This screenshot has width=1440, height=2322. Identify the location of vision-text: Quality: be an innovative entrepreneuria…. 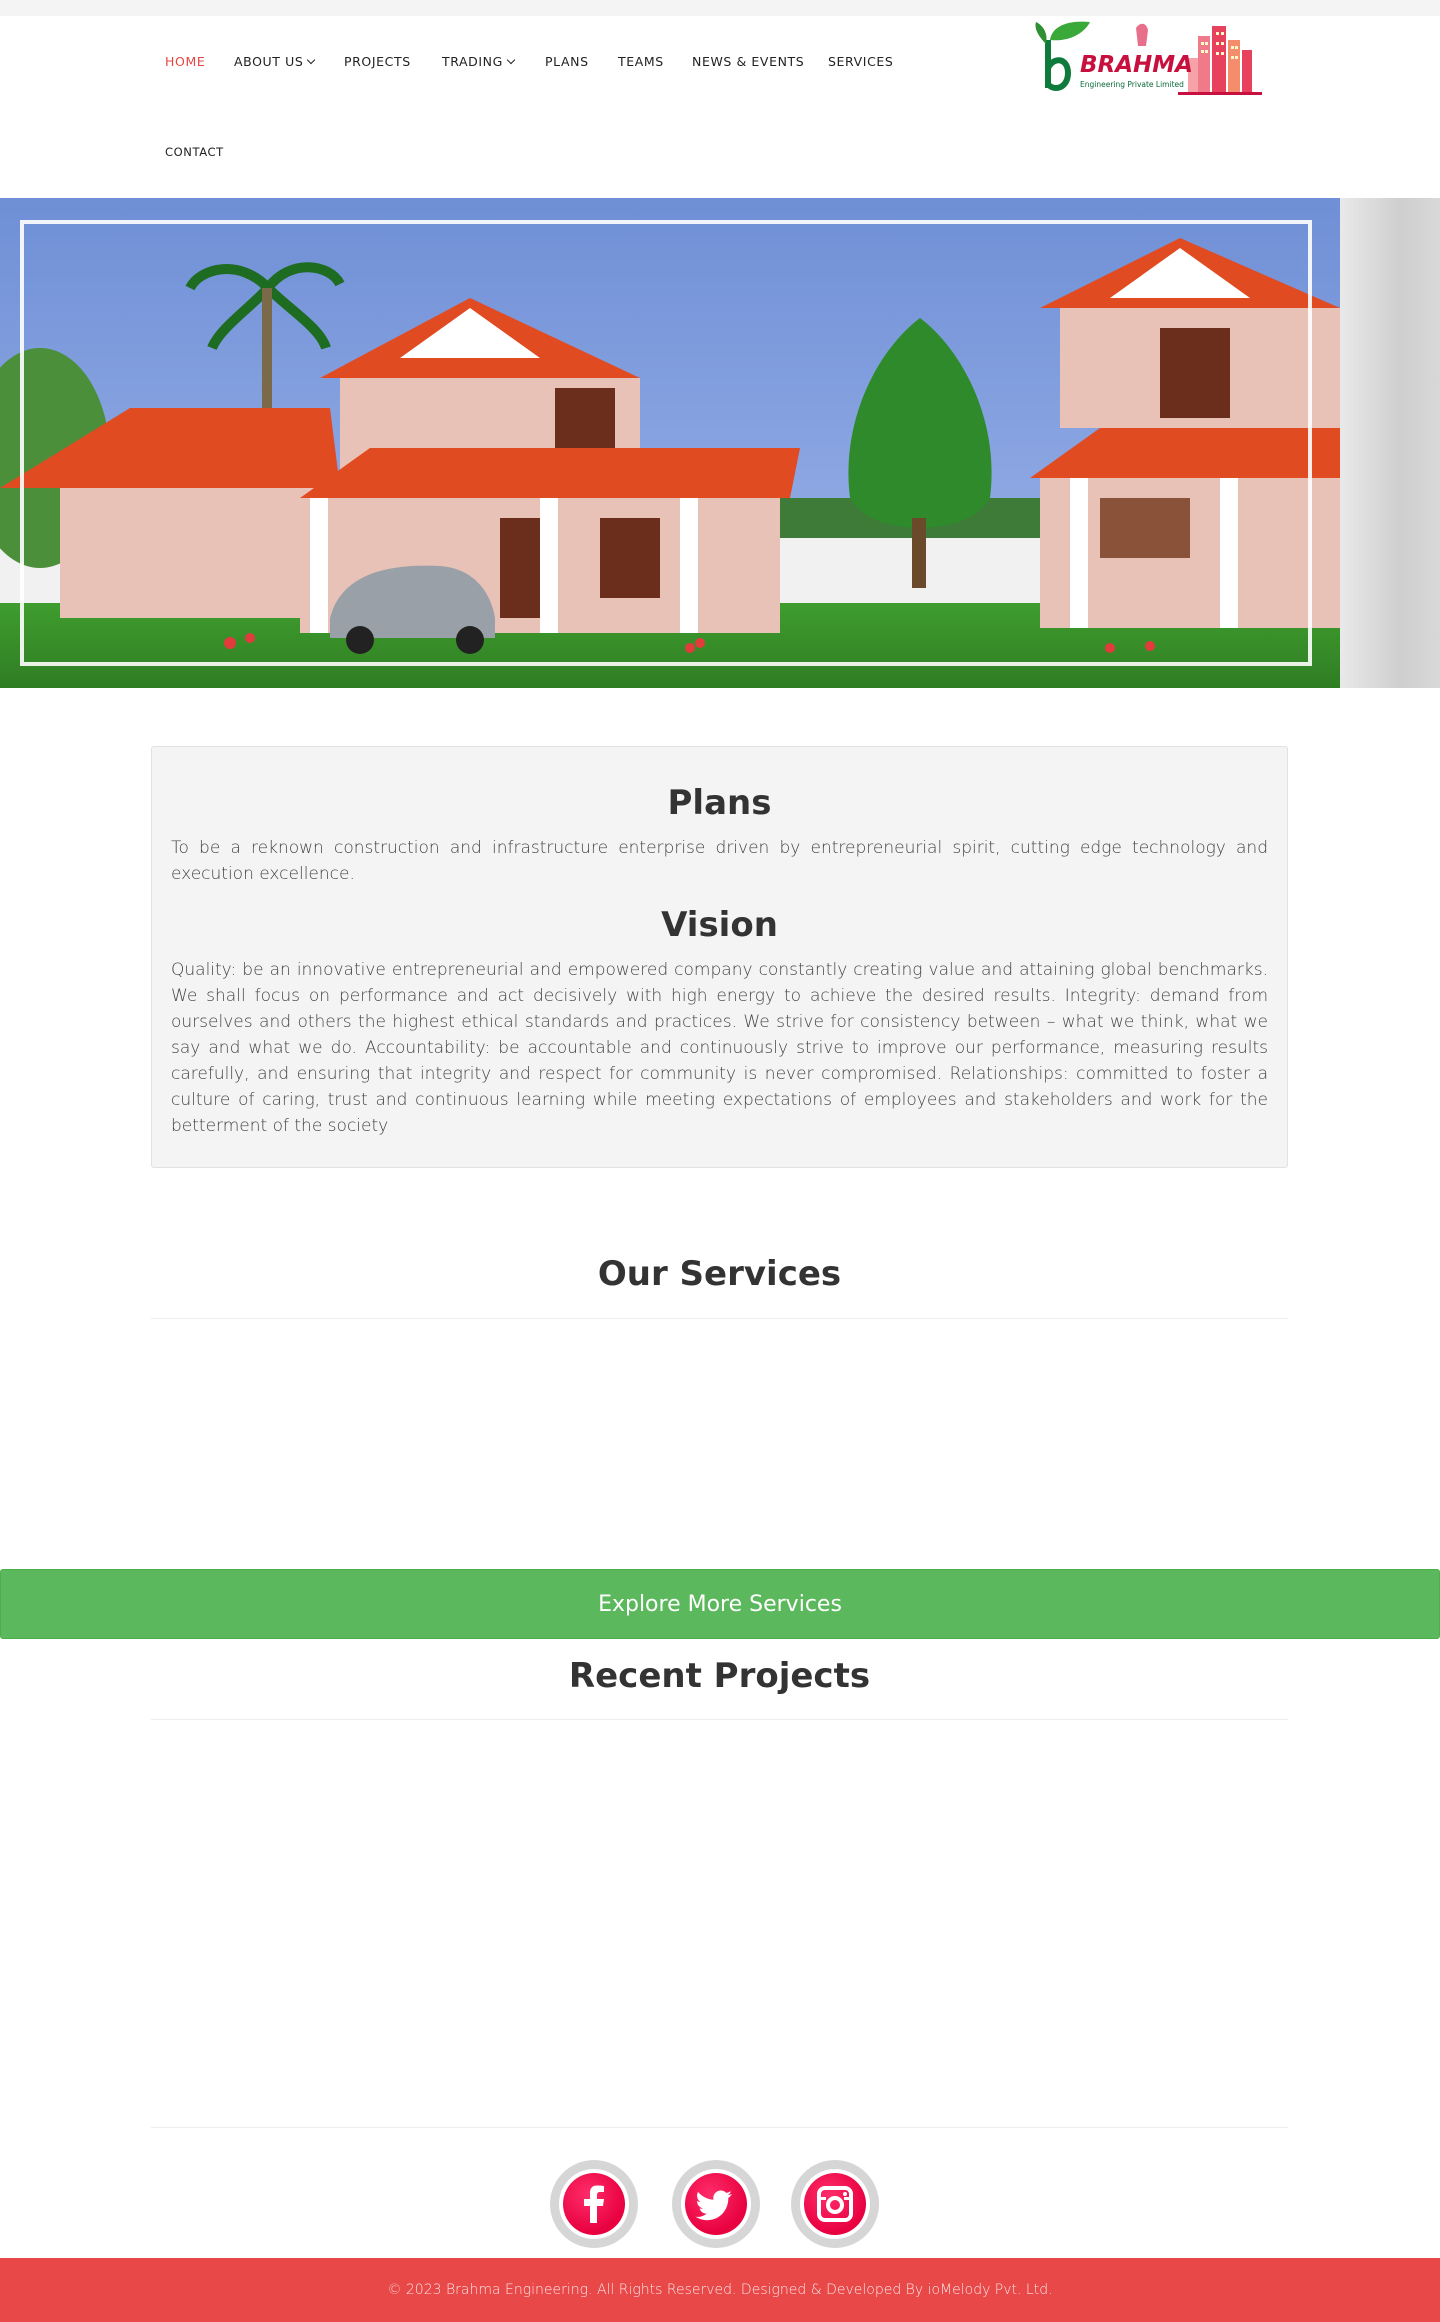
(719, 1048).